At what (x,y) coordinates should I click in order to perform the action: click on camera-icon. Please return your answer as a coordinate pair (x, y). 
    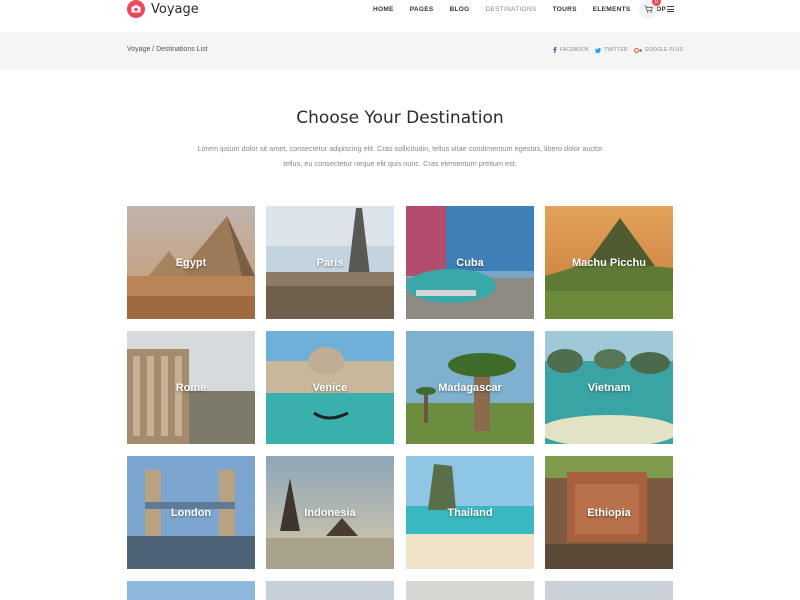
    Looking at the image, I should click on (136, 9).